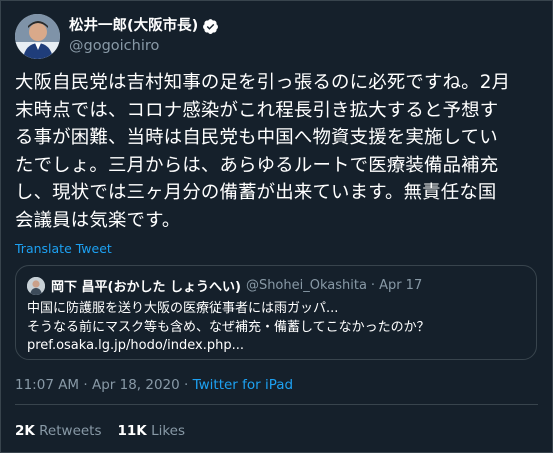 The height and width of the screenshot is (453, 553). What do you see at coordinates (263, 82) in the screenshot?
I see `tweet-text-line: 大阪自民党は吉村知事の足を引っ張るのに必死ですね。2月` at bounding box center [263, 82].